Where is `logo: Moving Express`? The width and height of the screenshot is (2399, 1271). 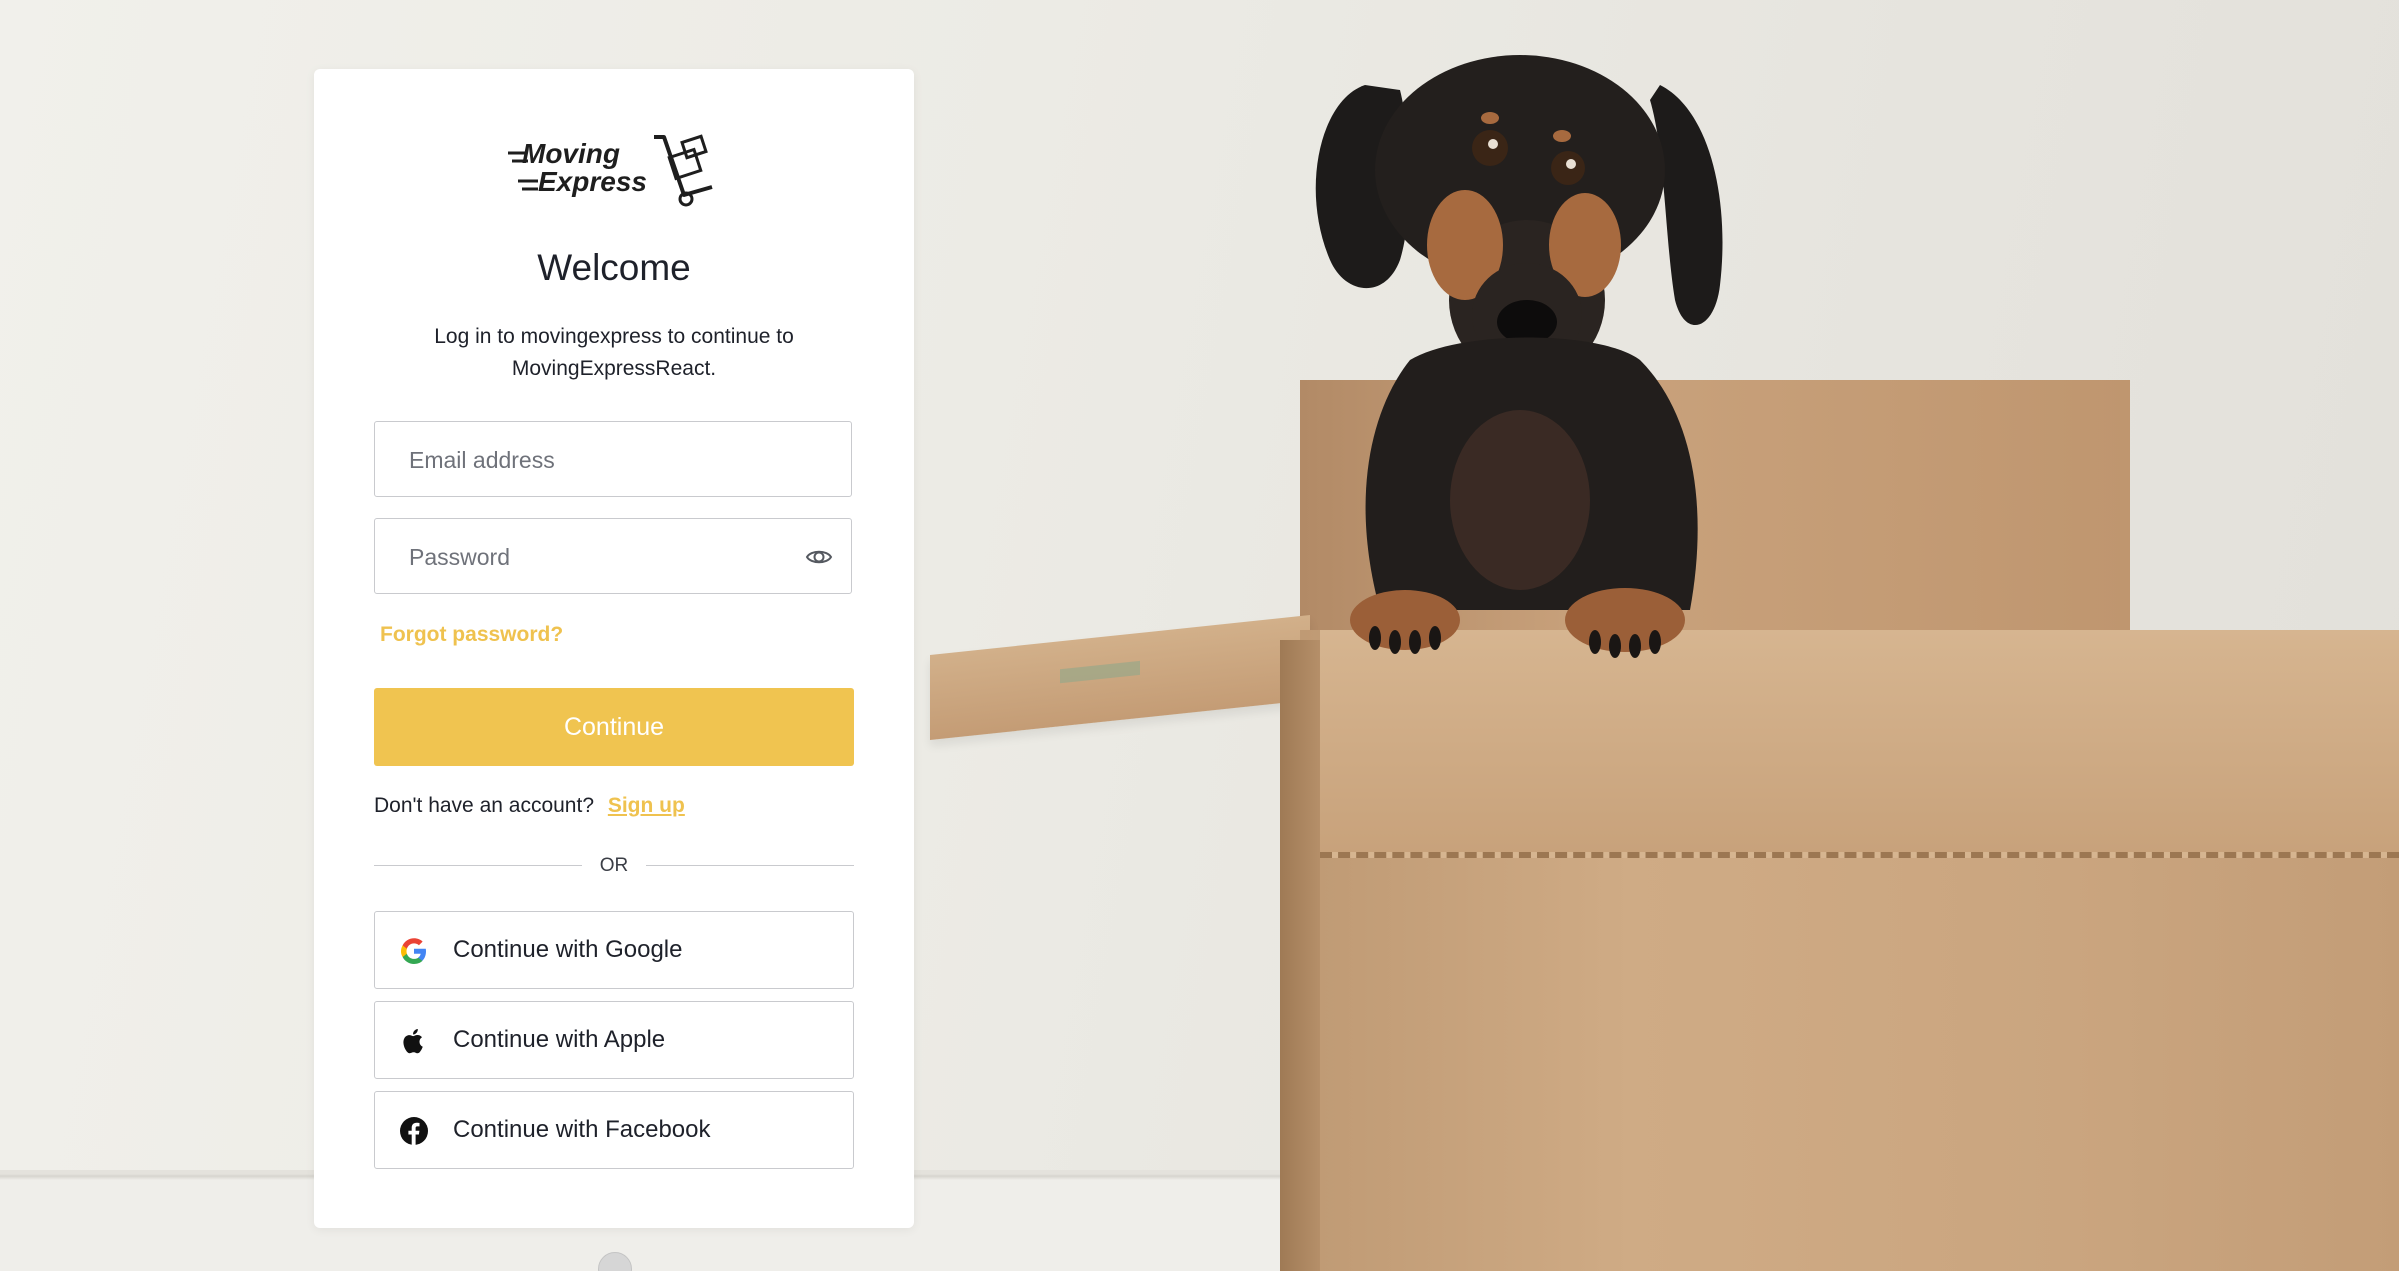
logo: Moving Express is located at coordinates (614, 169).